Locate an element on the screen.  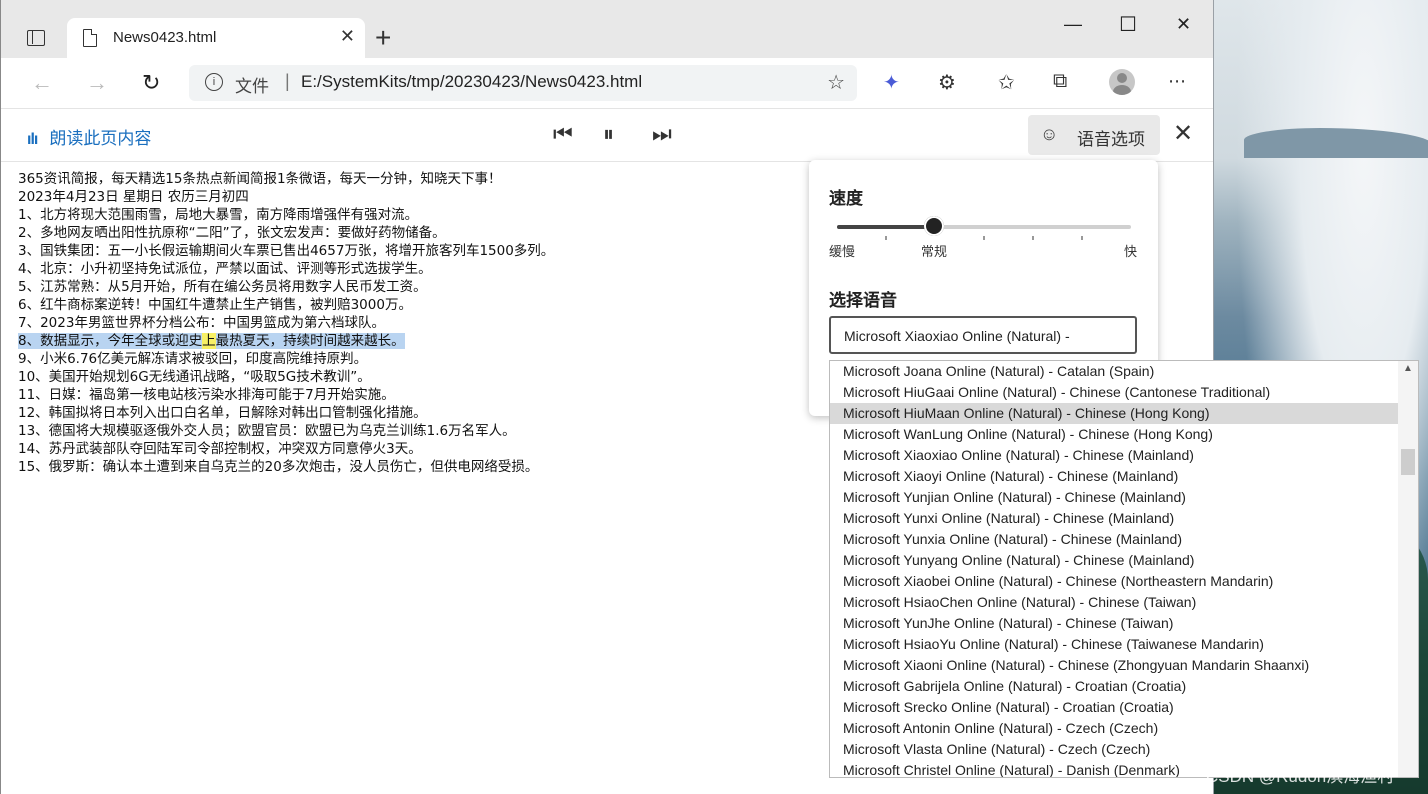
tab-title: News0423.html is located at coordinates (165, 37).